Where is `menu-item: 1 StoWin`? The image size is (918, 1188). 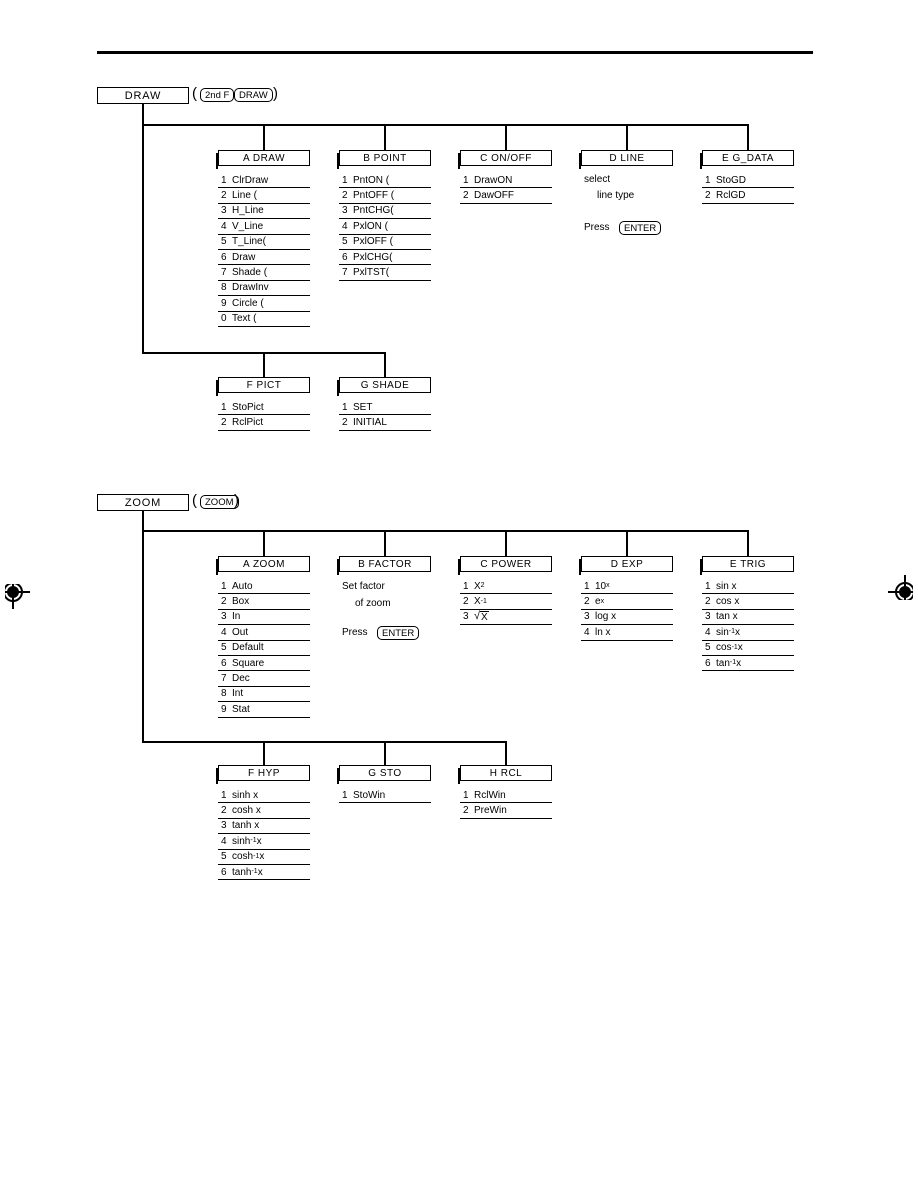
menu-item: 1 StoWin is located at coordinates (385, 796).